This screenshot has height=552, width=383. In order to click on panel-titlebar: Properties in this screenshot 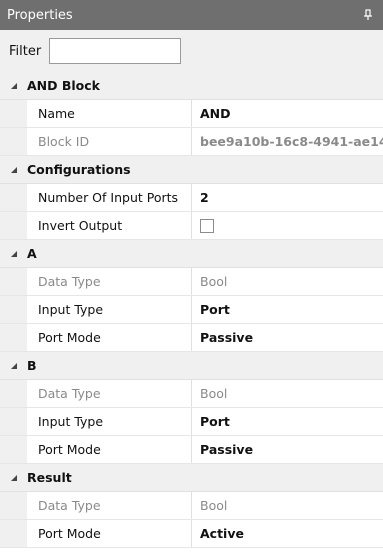, I will do `click(191, 15)`.